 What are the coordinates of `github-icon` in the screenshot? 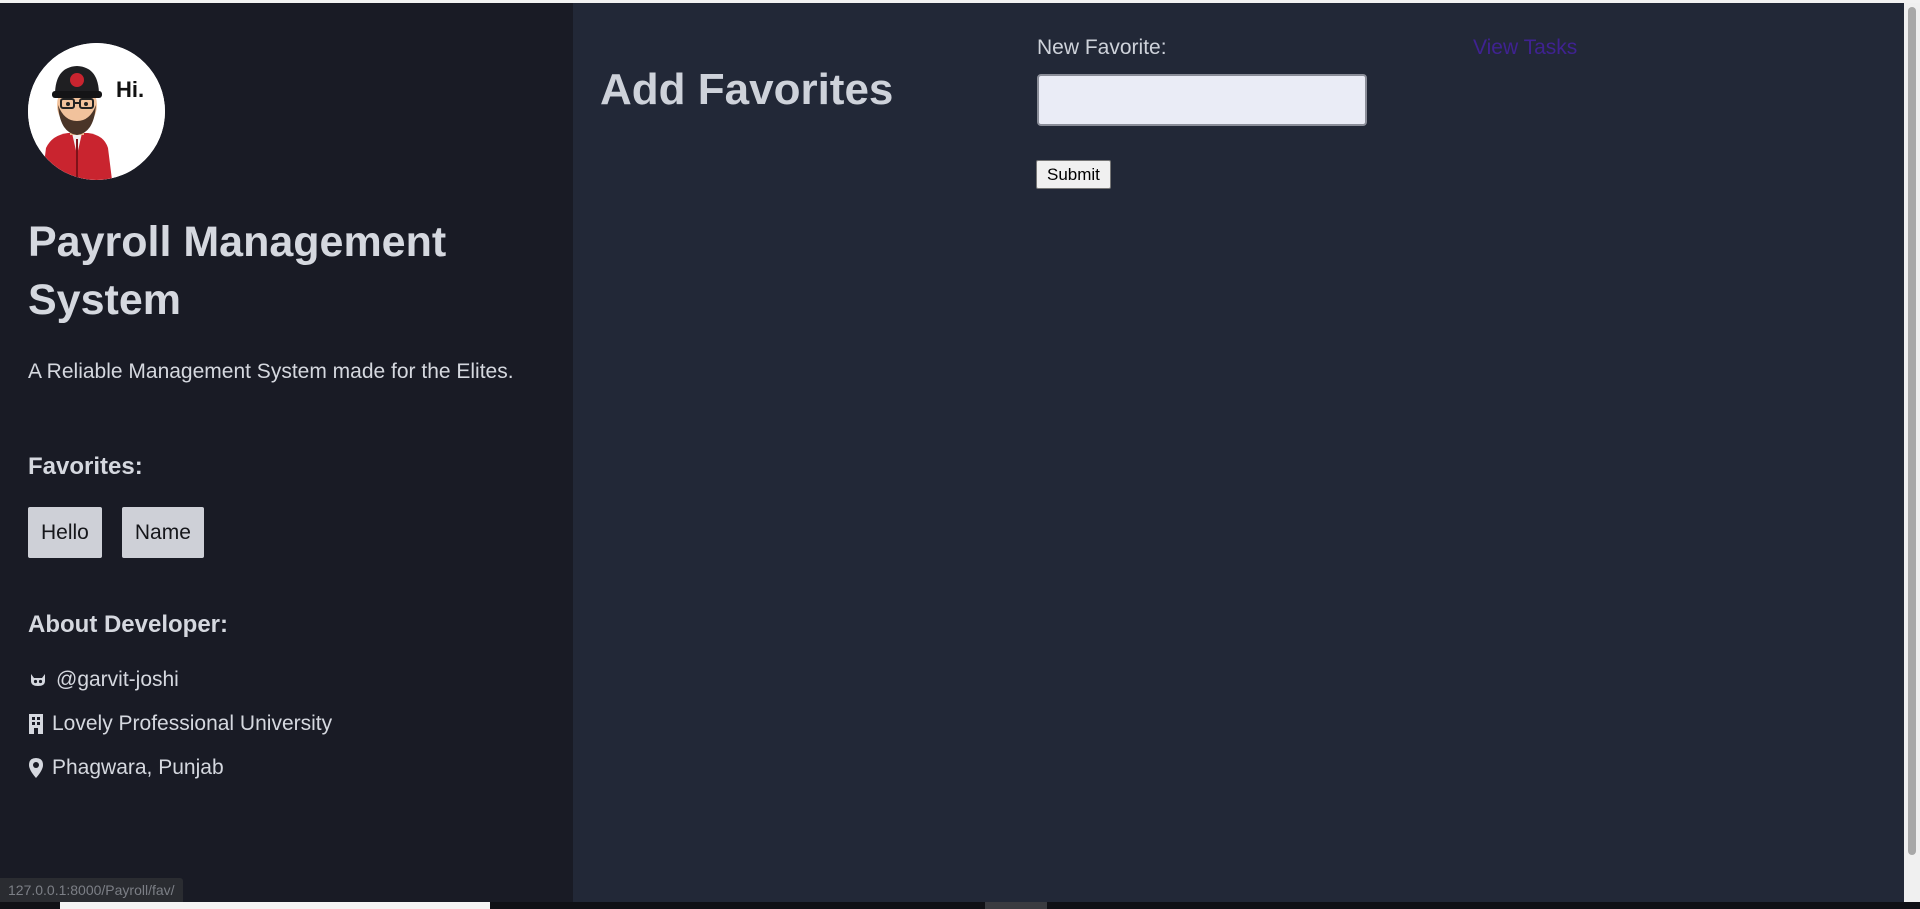 It's located at (38, 680).